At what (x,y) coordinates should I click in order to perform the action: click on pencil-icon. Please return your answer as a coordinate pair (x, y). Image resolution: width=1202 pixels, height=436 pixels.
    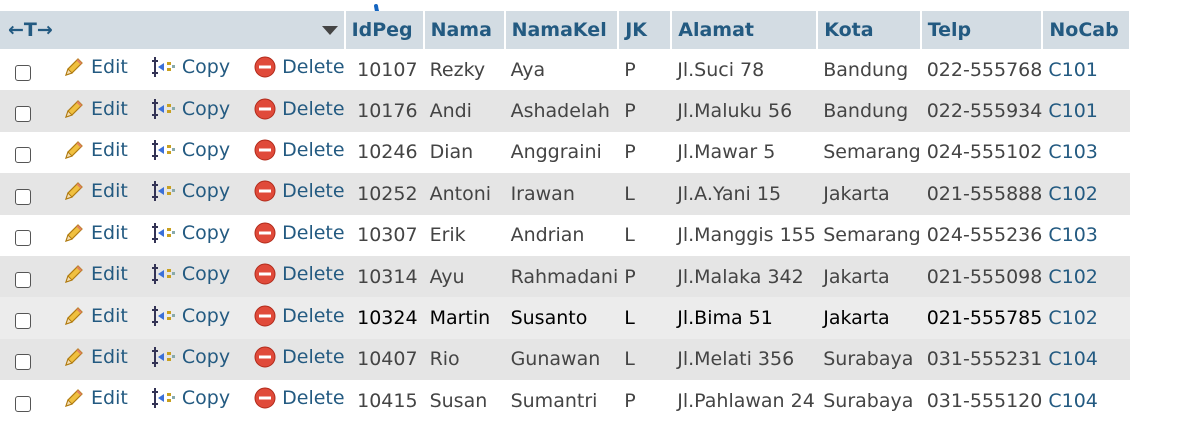
    Looking at the image, I should click on (74, 108).